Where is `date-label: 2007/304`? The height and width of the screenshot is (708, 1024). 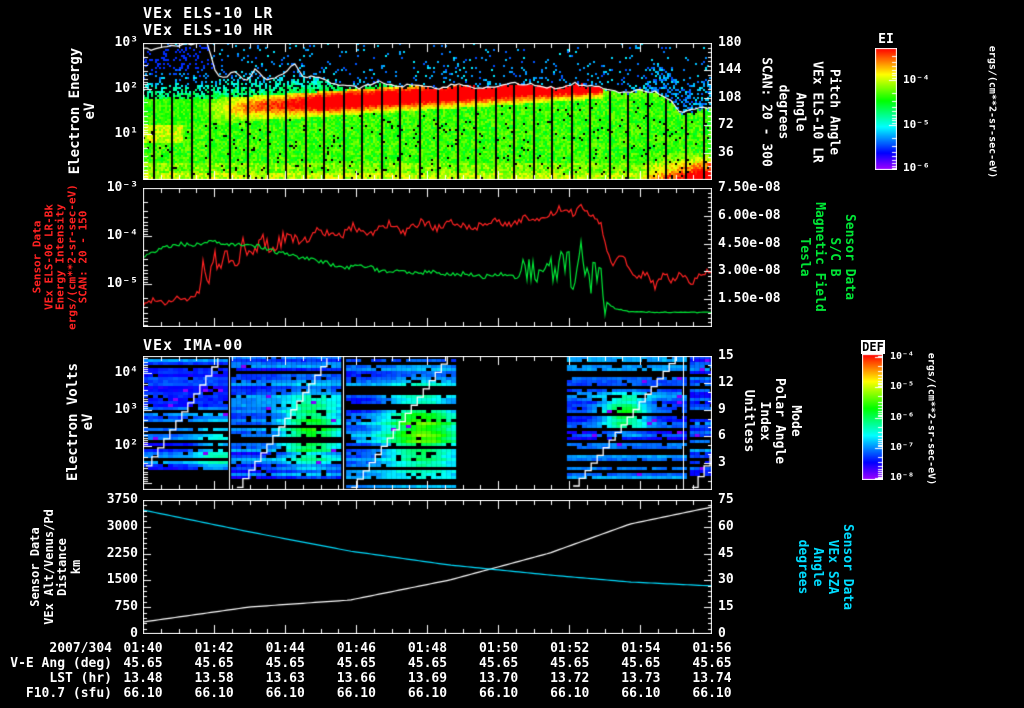 date-label: 2007/304 is located at coordinates (80, 648).